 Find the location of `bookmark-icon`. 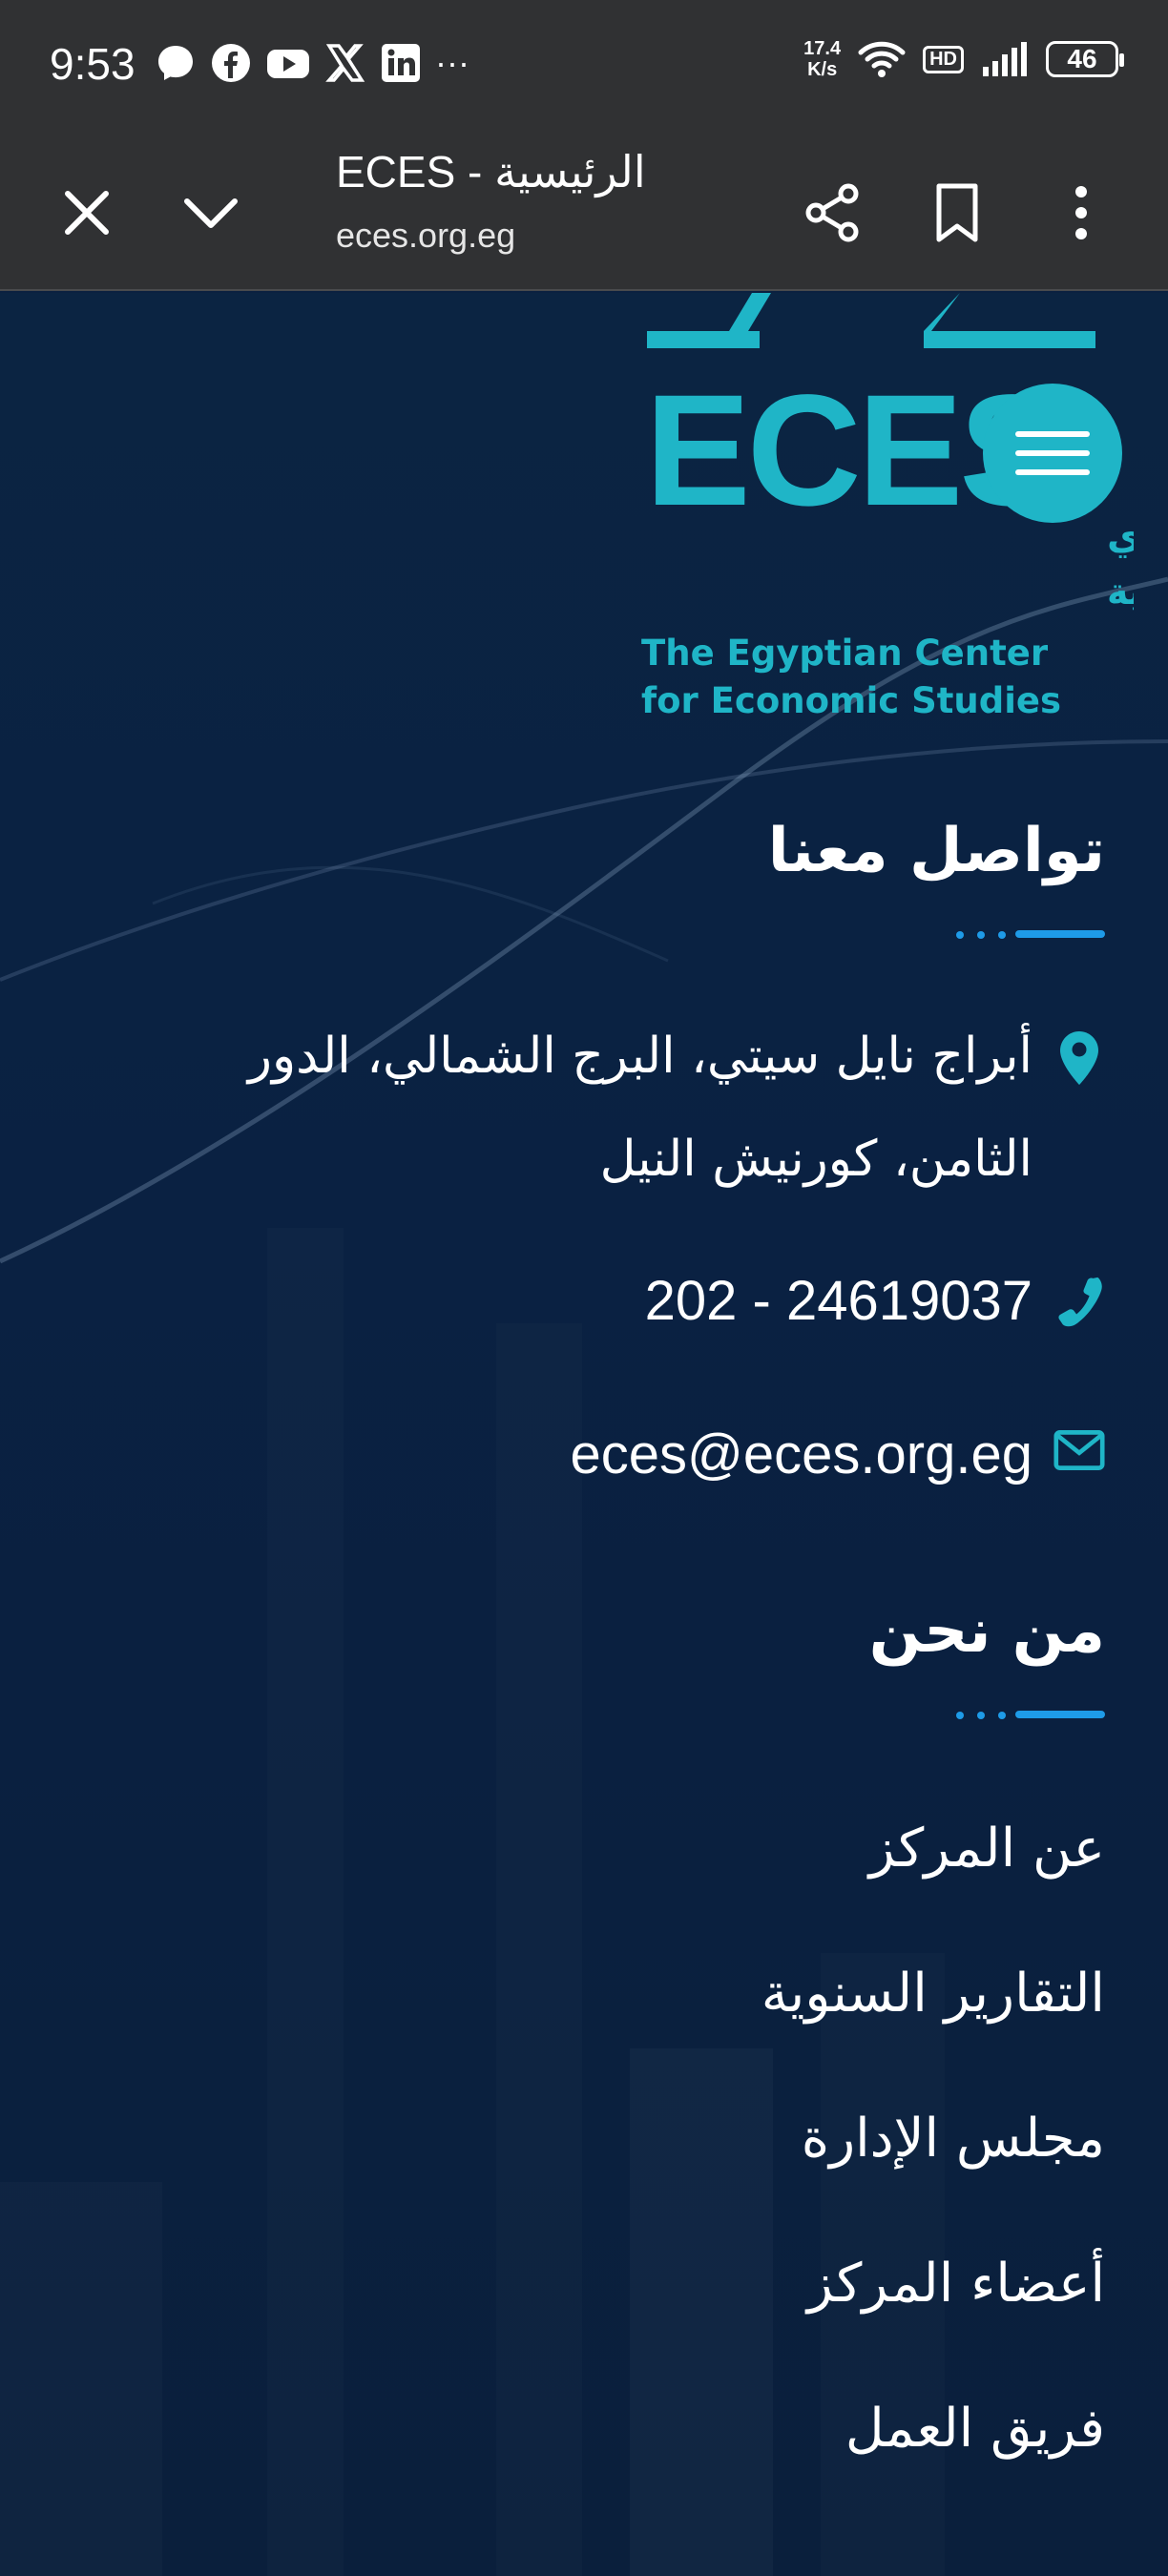

bookmark-icon is located at coordinates (957, 212).